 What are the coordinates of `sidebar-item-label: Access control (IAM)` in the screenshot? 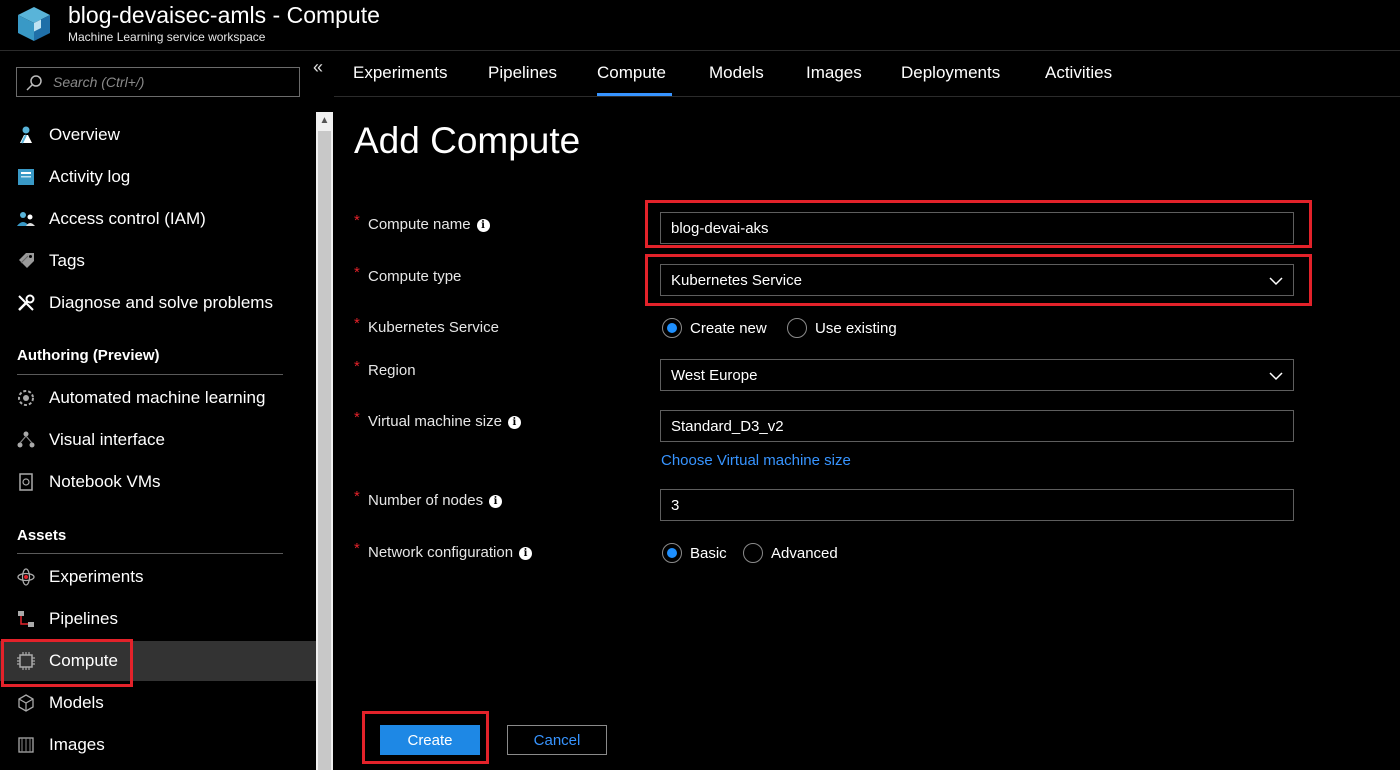 It's located at (127, 218).